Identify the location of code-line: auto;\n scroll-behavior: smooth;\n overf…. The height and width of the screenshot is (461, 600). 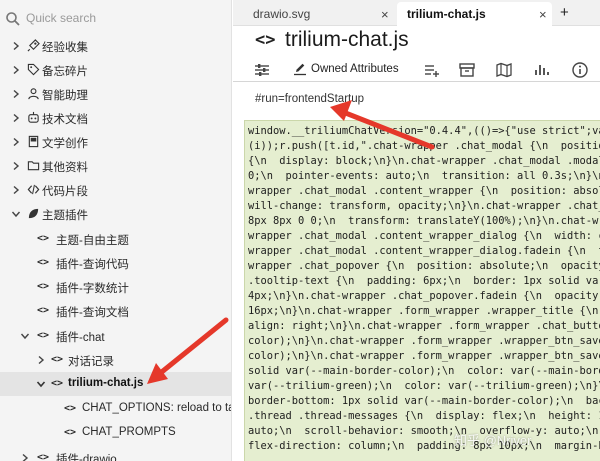
(424, 431).